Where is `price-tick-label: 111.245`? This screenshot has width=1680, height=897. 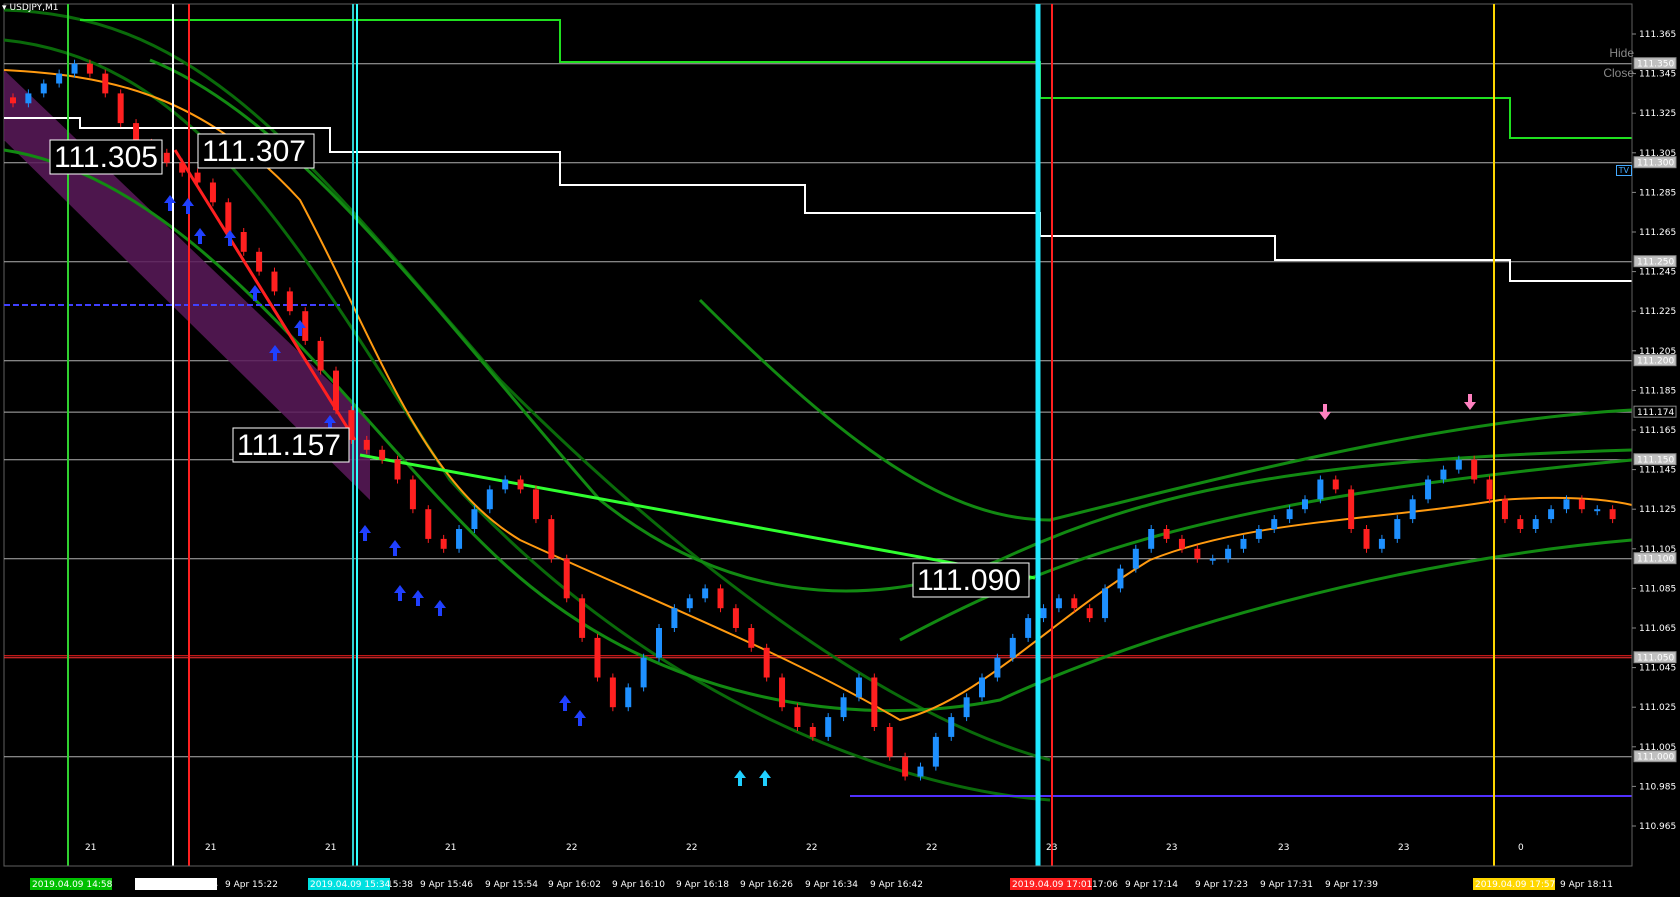
price-tick-label: 111.245 is located at coordinates (1657, 273).